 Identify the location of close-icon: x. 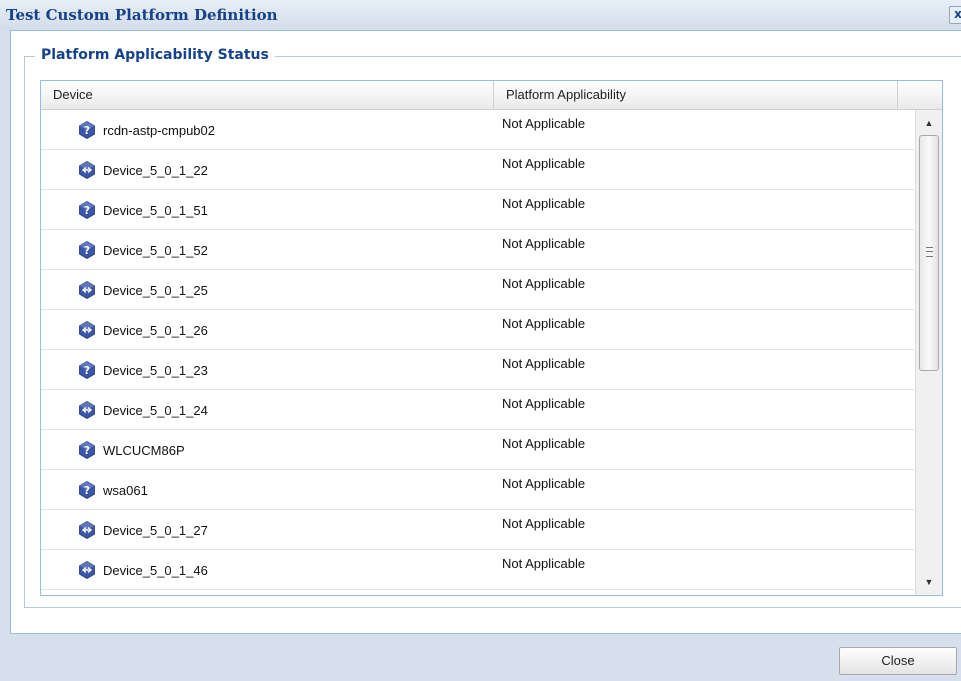
(955, 15).